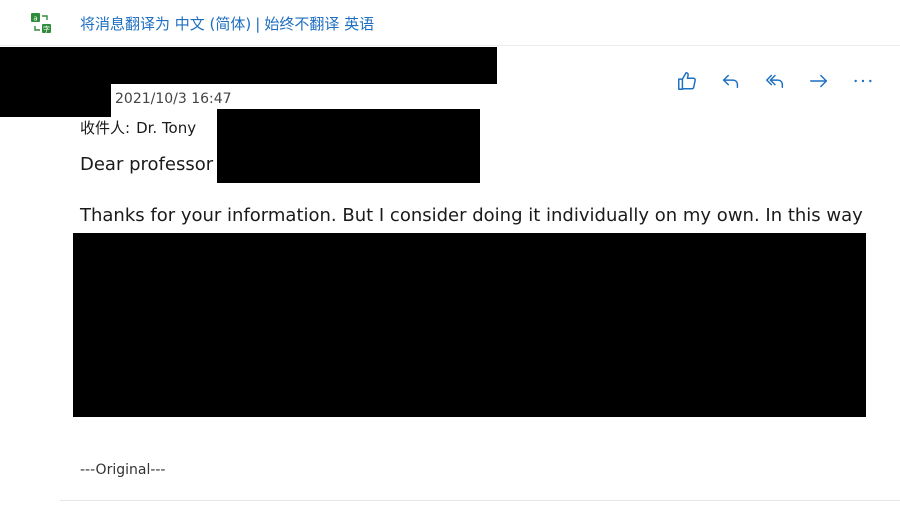  What do you see at coordinates (105, 128) in the screenshot?
I see `recipient-label: 收件人:` at bounding box center [105, 128].